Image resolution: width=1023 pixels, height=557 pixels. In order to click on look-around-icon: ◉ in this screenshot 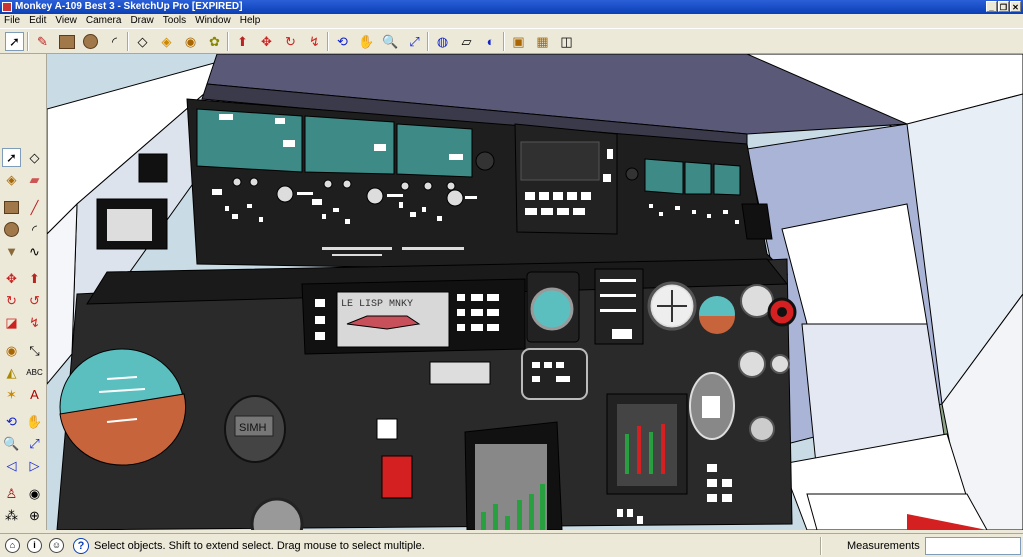, I will do `click(34, 493)`.